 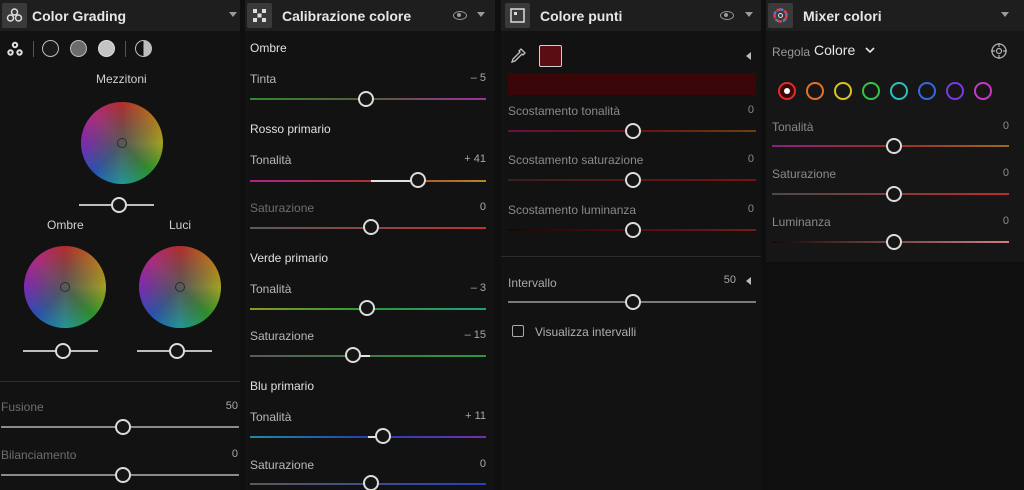 What do you see at coordinates (1006, 173) in the screenshot?
I see `mixer-saturation-value: 0` at bounding box center [1006, 173].